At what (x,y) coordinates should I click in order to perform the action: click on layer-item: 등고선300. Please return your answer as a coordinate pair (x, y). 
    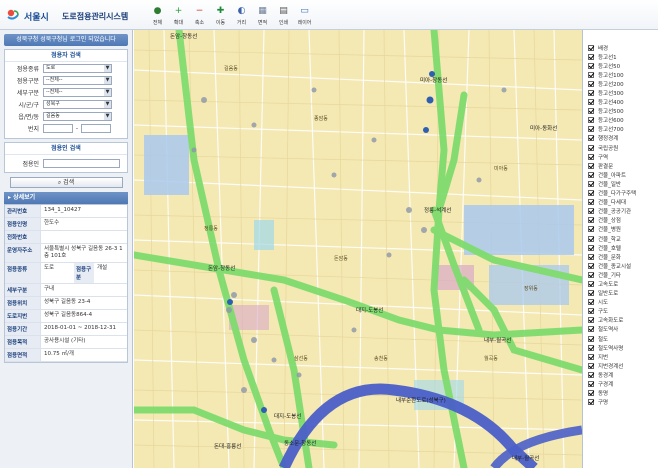
    Looking at the image, I should click on (620, 92).